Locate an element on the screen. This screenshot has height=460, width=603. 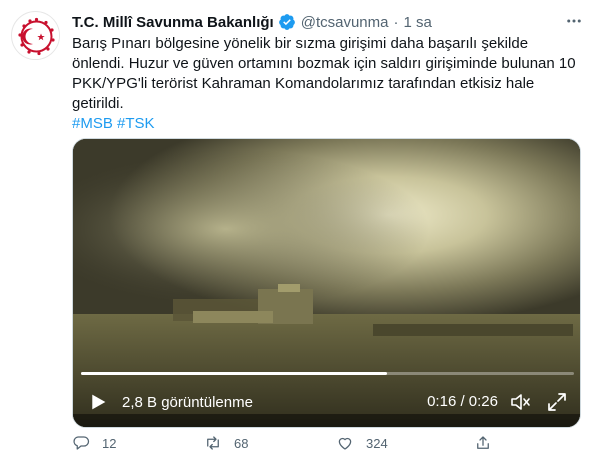
video-progress-fill is located at coordinates (234, 373).